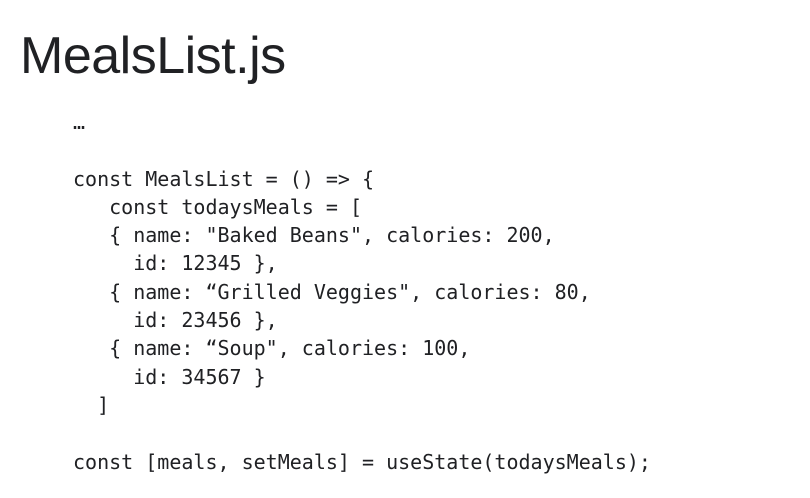 This screenshot has height=498, width=810. I want to click on code-line-array-close: ], so click(91, 404).